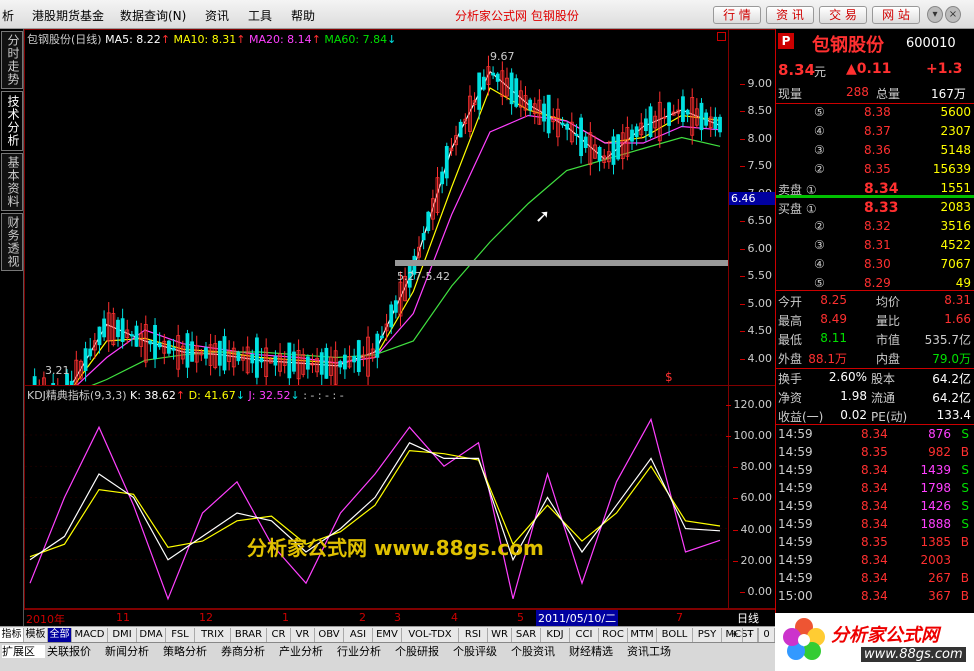 The image size is (974, 671). Describe the element at coordinates (12, 60) in the screenshot. I see `tab-time-sharing: 分时走势` at that location.